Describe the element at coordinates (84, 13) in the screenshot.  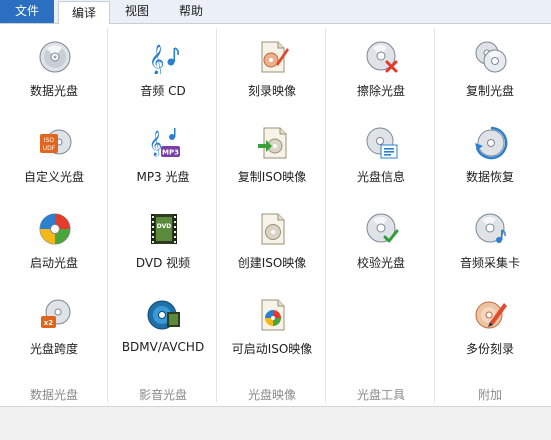
I see `tab-compile: 编译` at that location.